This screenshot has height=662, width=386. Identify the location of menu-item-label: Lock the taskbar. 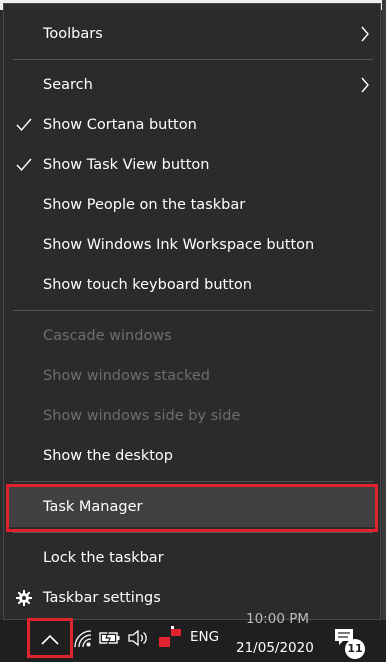
(103, 558).